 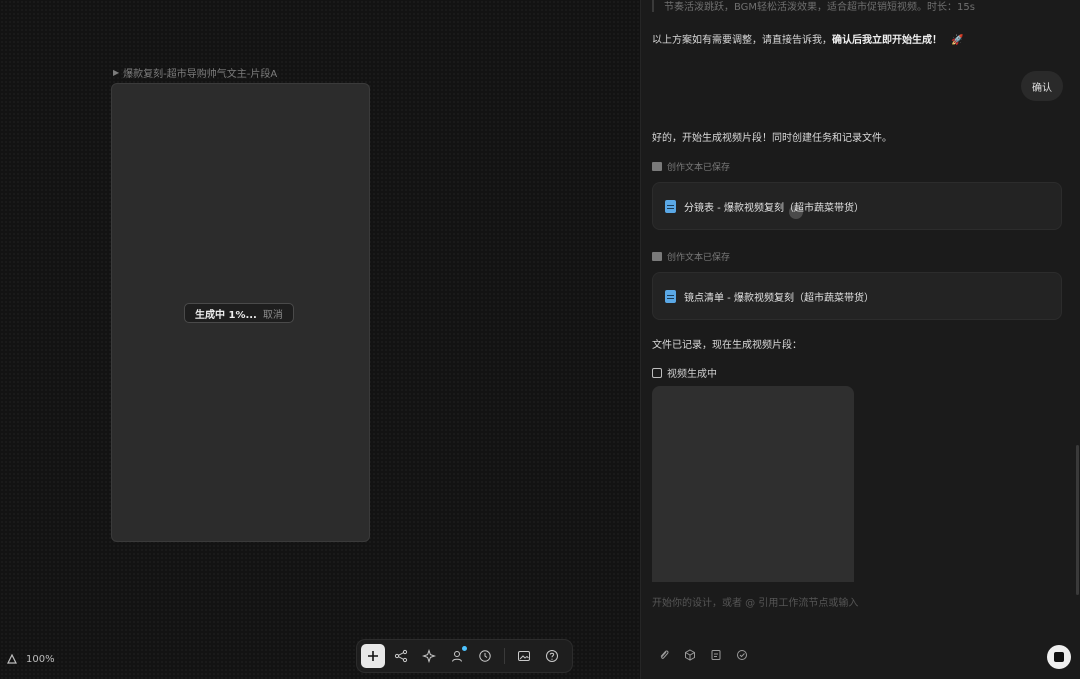 I want to click on stop-generation-button, so click(x=1059, y=657).